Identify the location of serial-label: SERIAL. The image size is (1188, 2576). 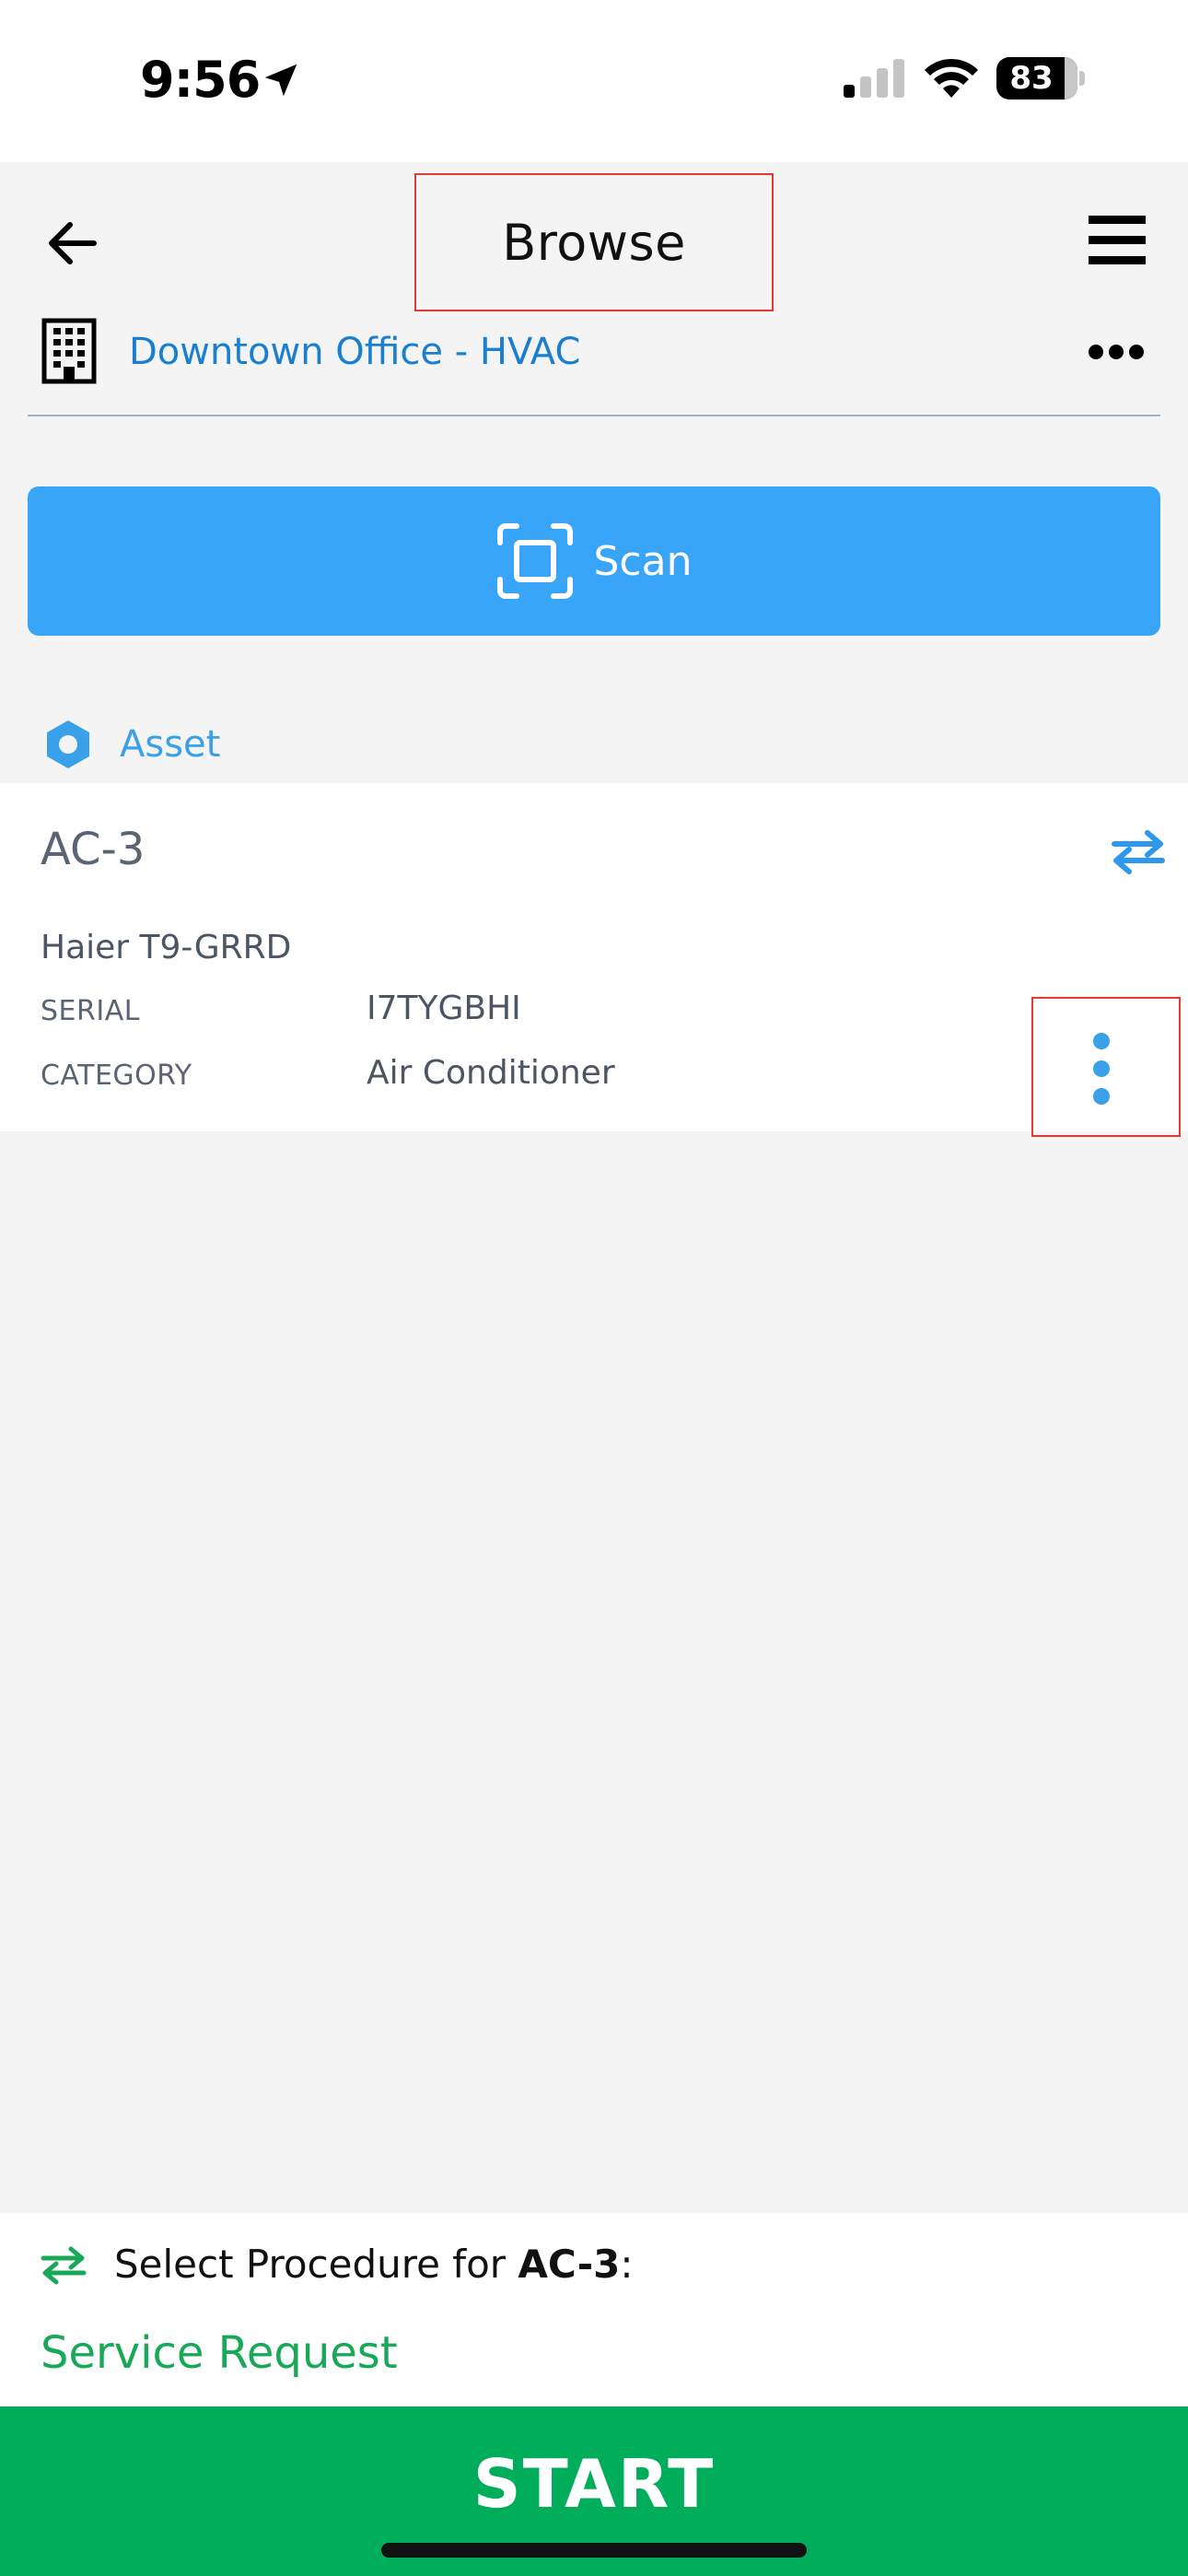
(90, 1011).